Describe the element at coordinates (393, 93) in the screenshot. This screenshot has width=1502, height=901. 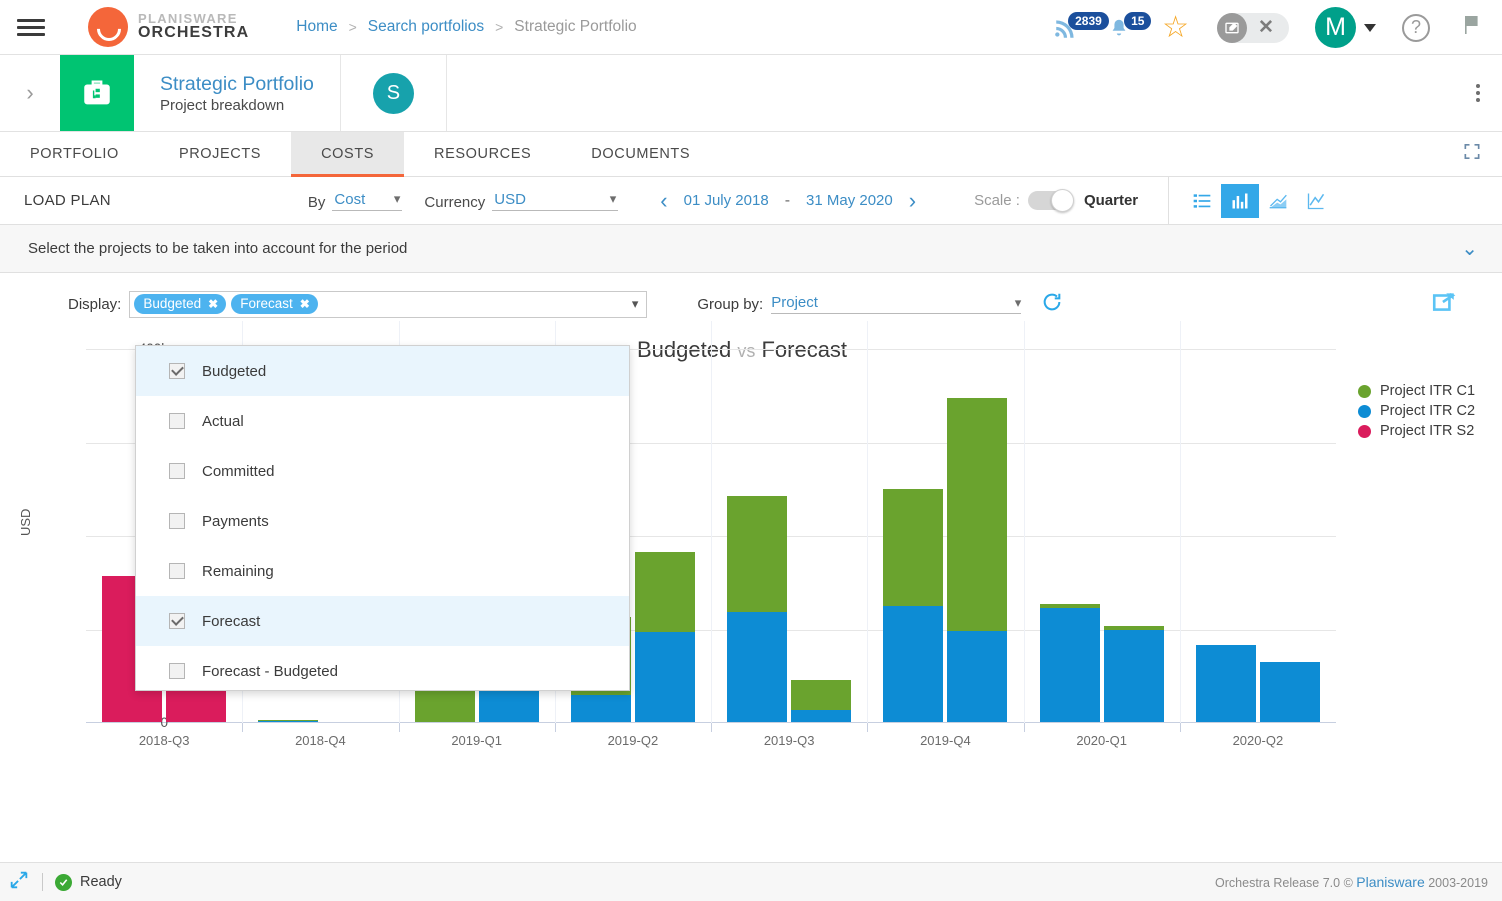
I see `status-badge: S` at that location.